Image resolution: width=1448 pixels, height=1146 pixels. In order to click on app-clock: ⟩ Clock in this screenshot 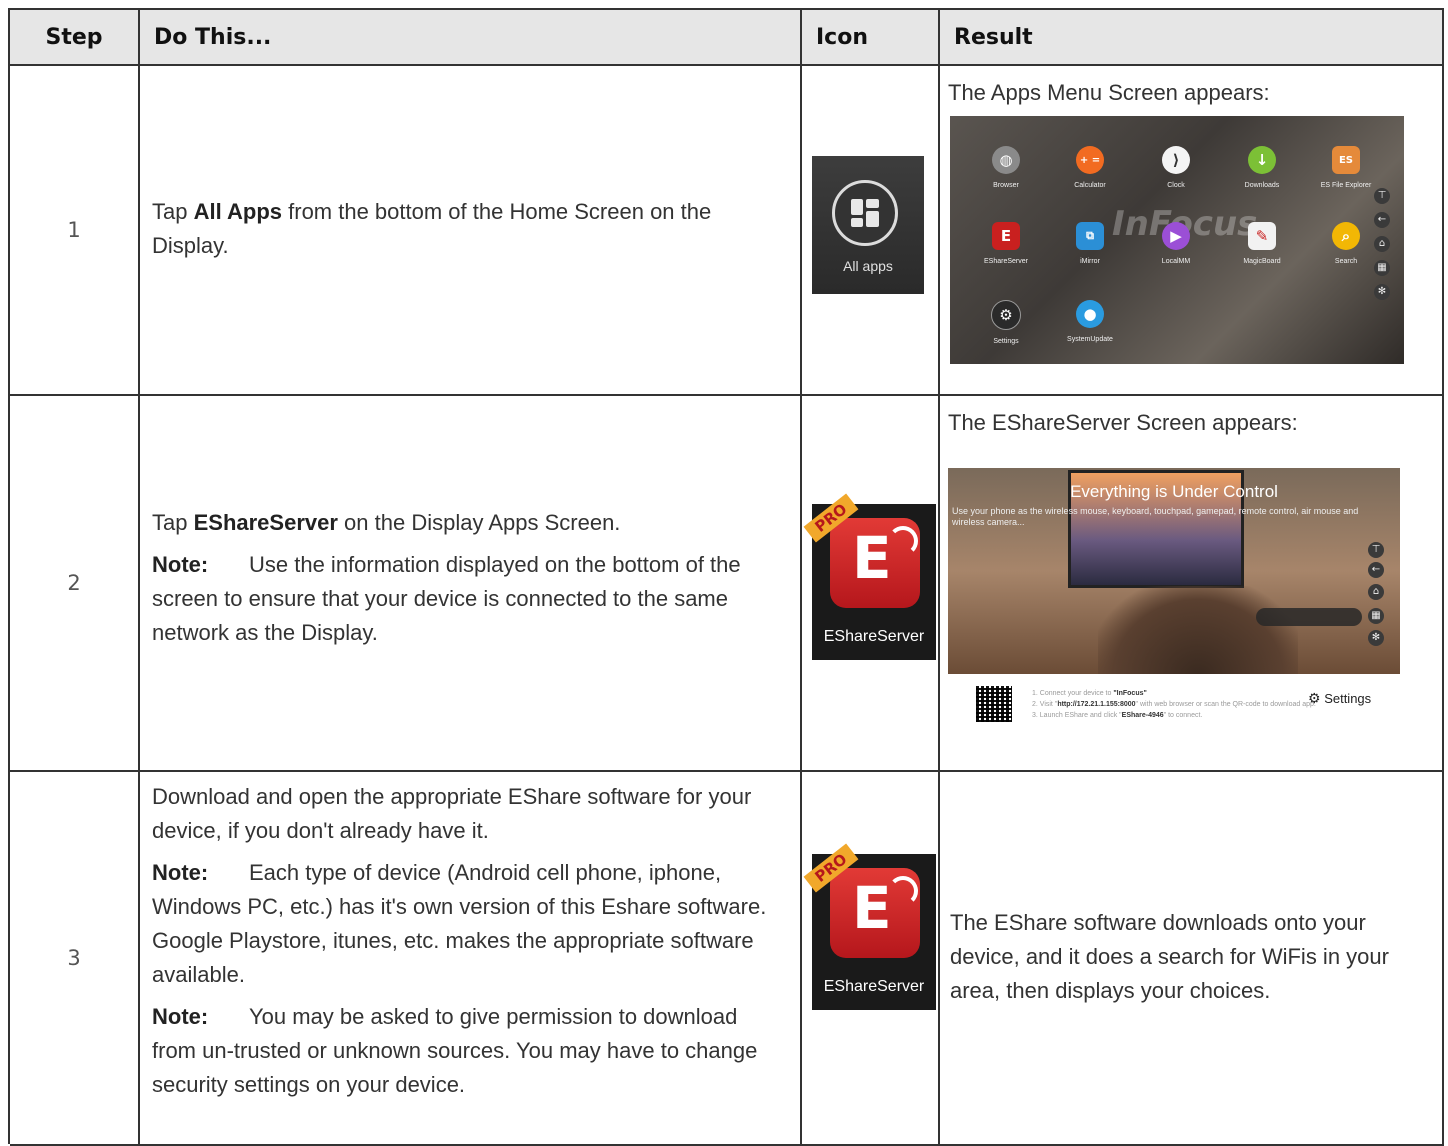, I will do `click(1176, 167)`.